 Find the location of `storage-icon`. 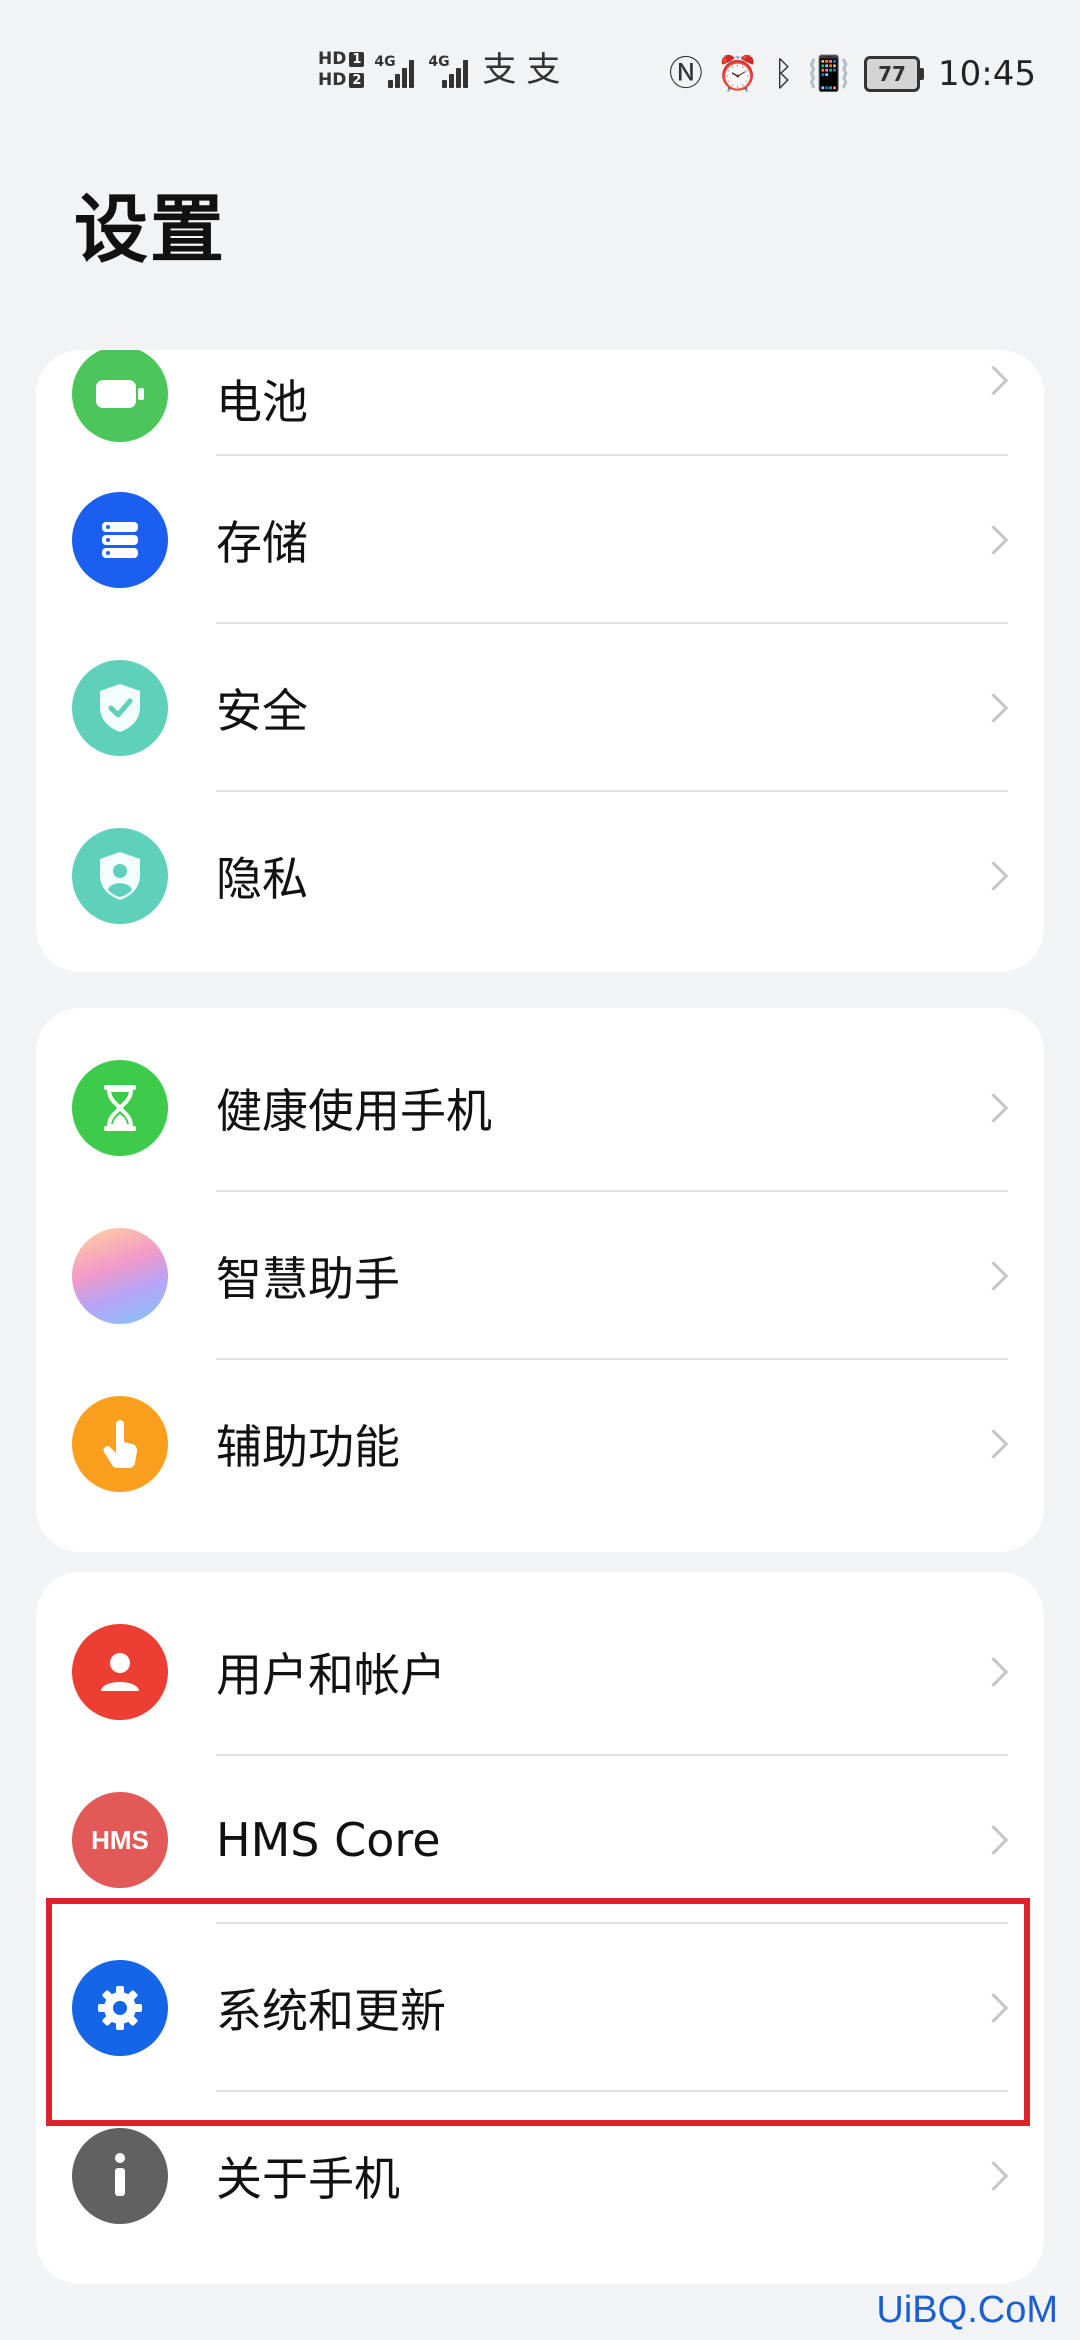

storage-icon is located at coordinates (120, 540).